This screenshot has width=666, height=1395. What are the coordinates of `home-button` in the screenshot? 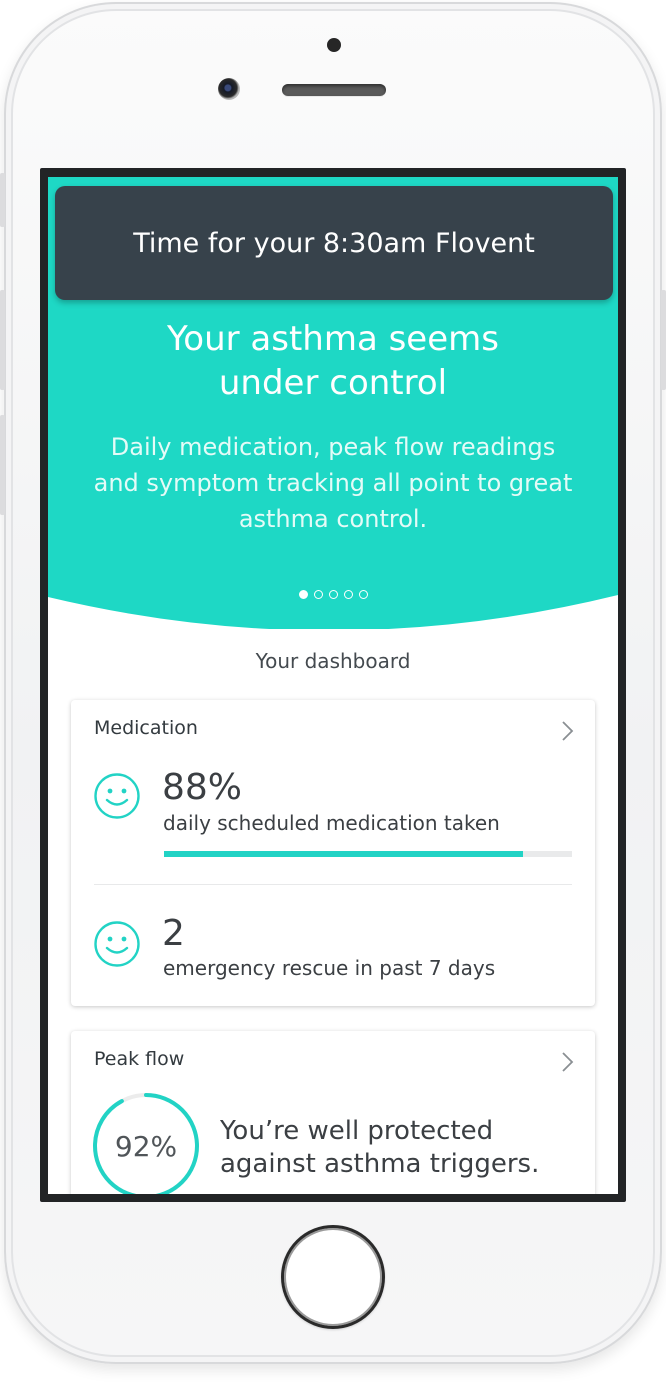 It's located at (333, 1277).